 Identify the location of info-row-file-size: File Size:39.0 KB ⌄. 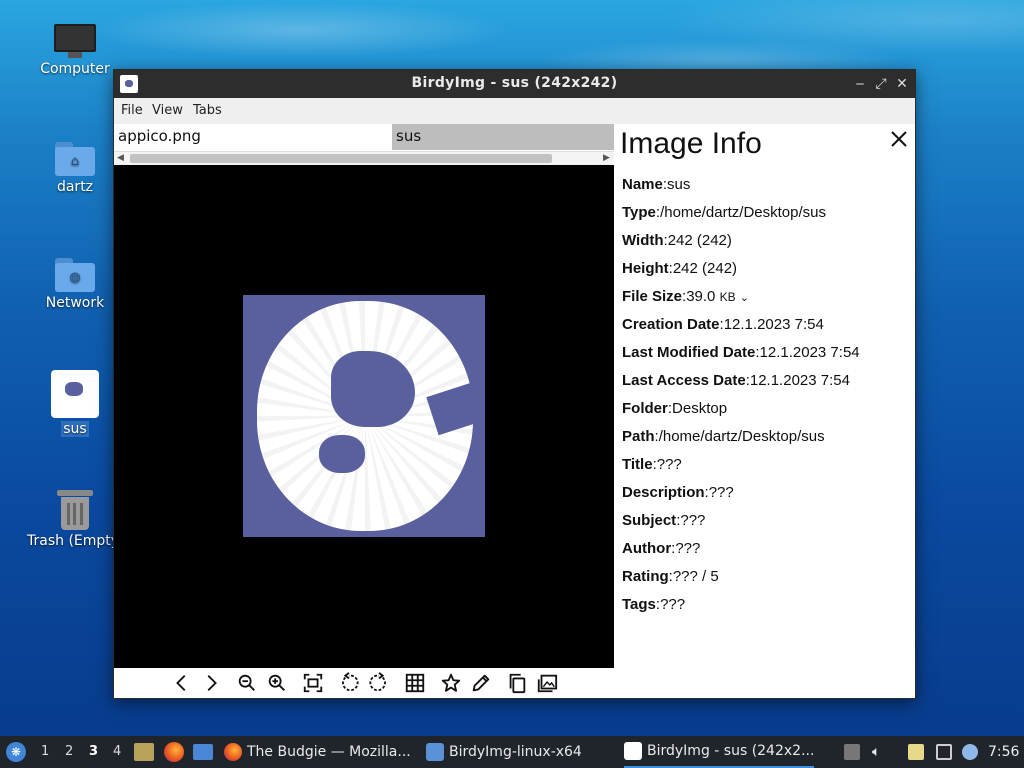
(685, 296).